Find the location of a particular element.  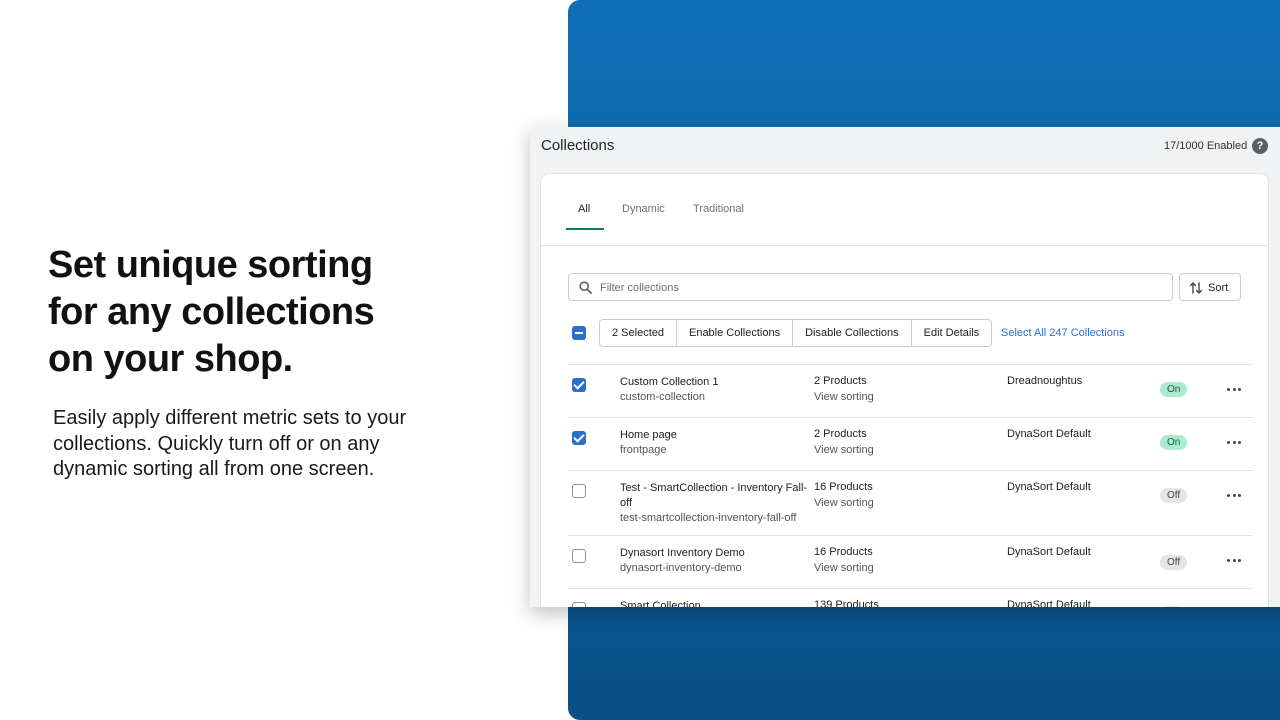

collection-name: Home page is located at coordinates (648, 435).